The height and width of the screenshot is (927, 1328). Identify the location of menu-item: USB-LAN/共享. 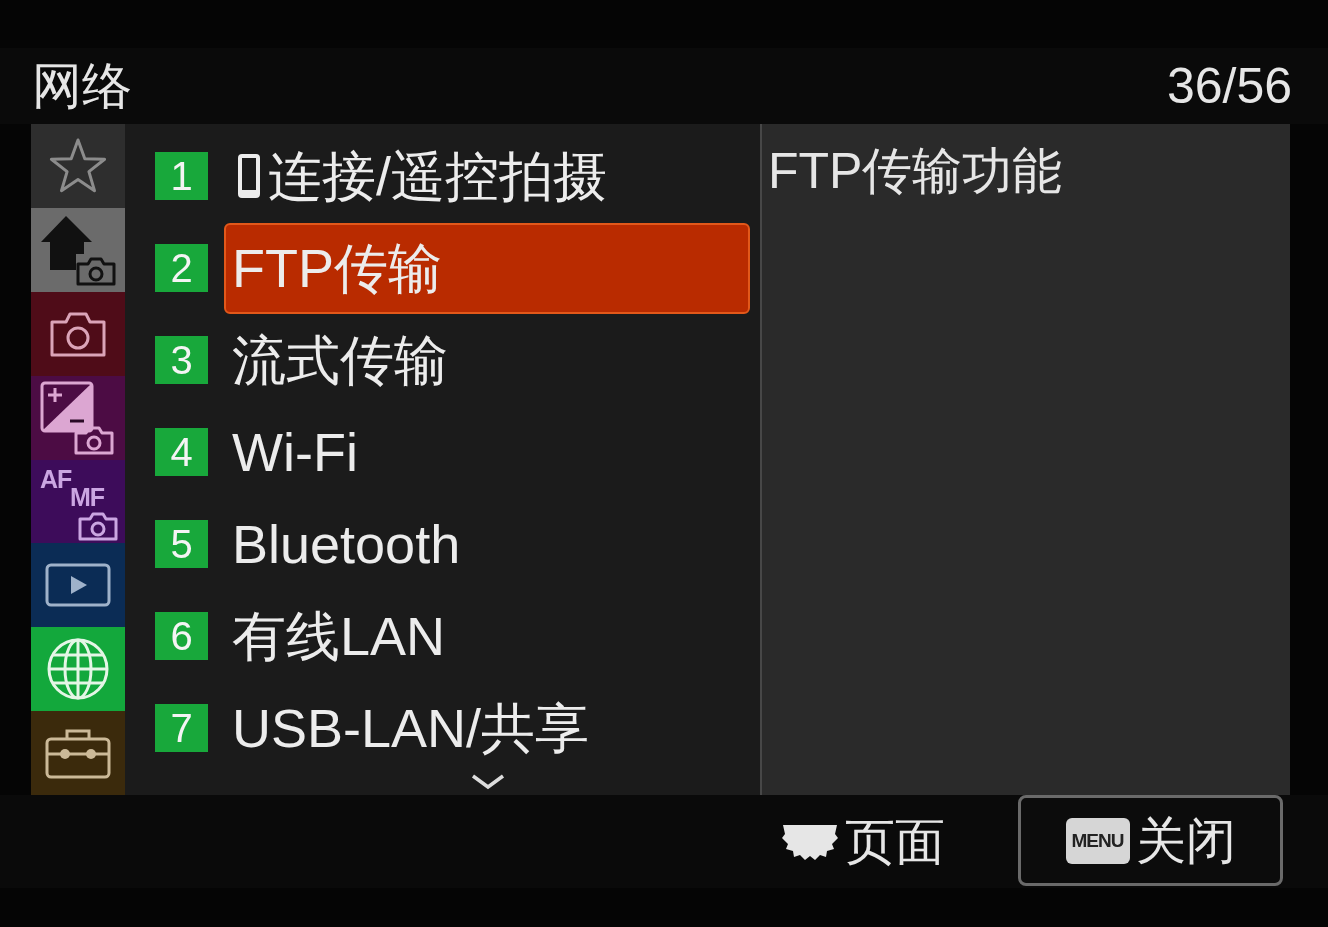
(487, 728).